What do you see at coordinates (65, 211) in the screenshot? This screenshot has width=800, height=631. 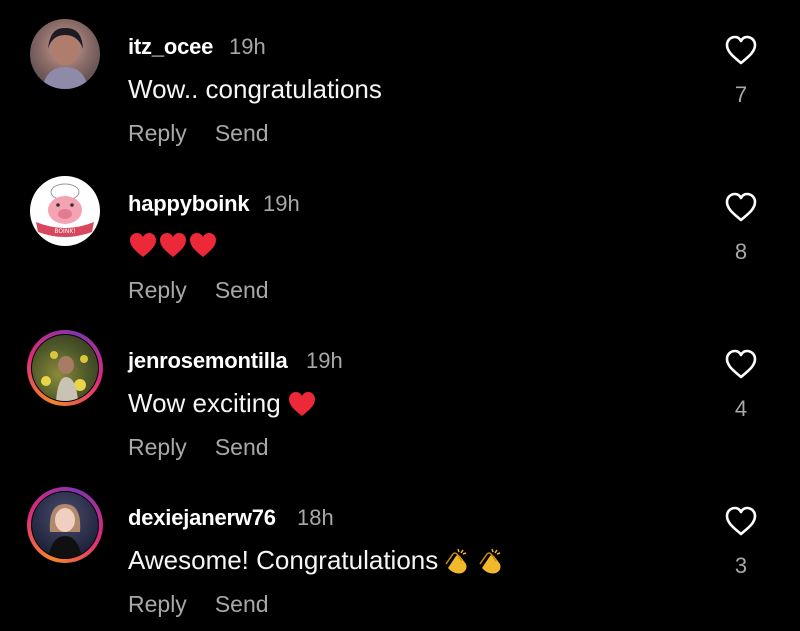 I see `avatar: BOINK!` at bounding box center [65, 211].